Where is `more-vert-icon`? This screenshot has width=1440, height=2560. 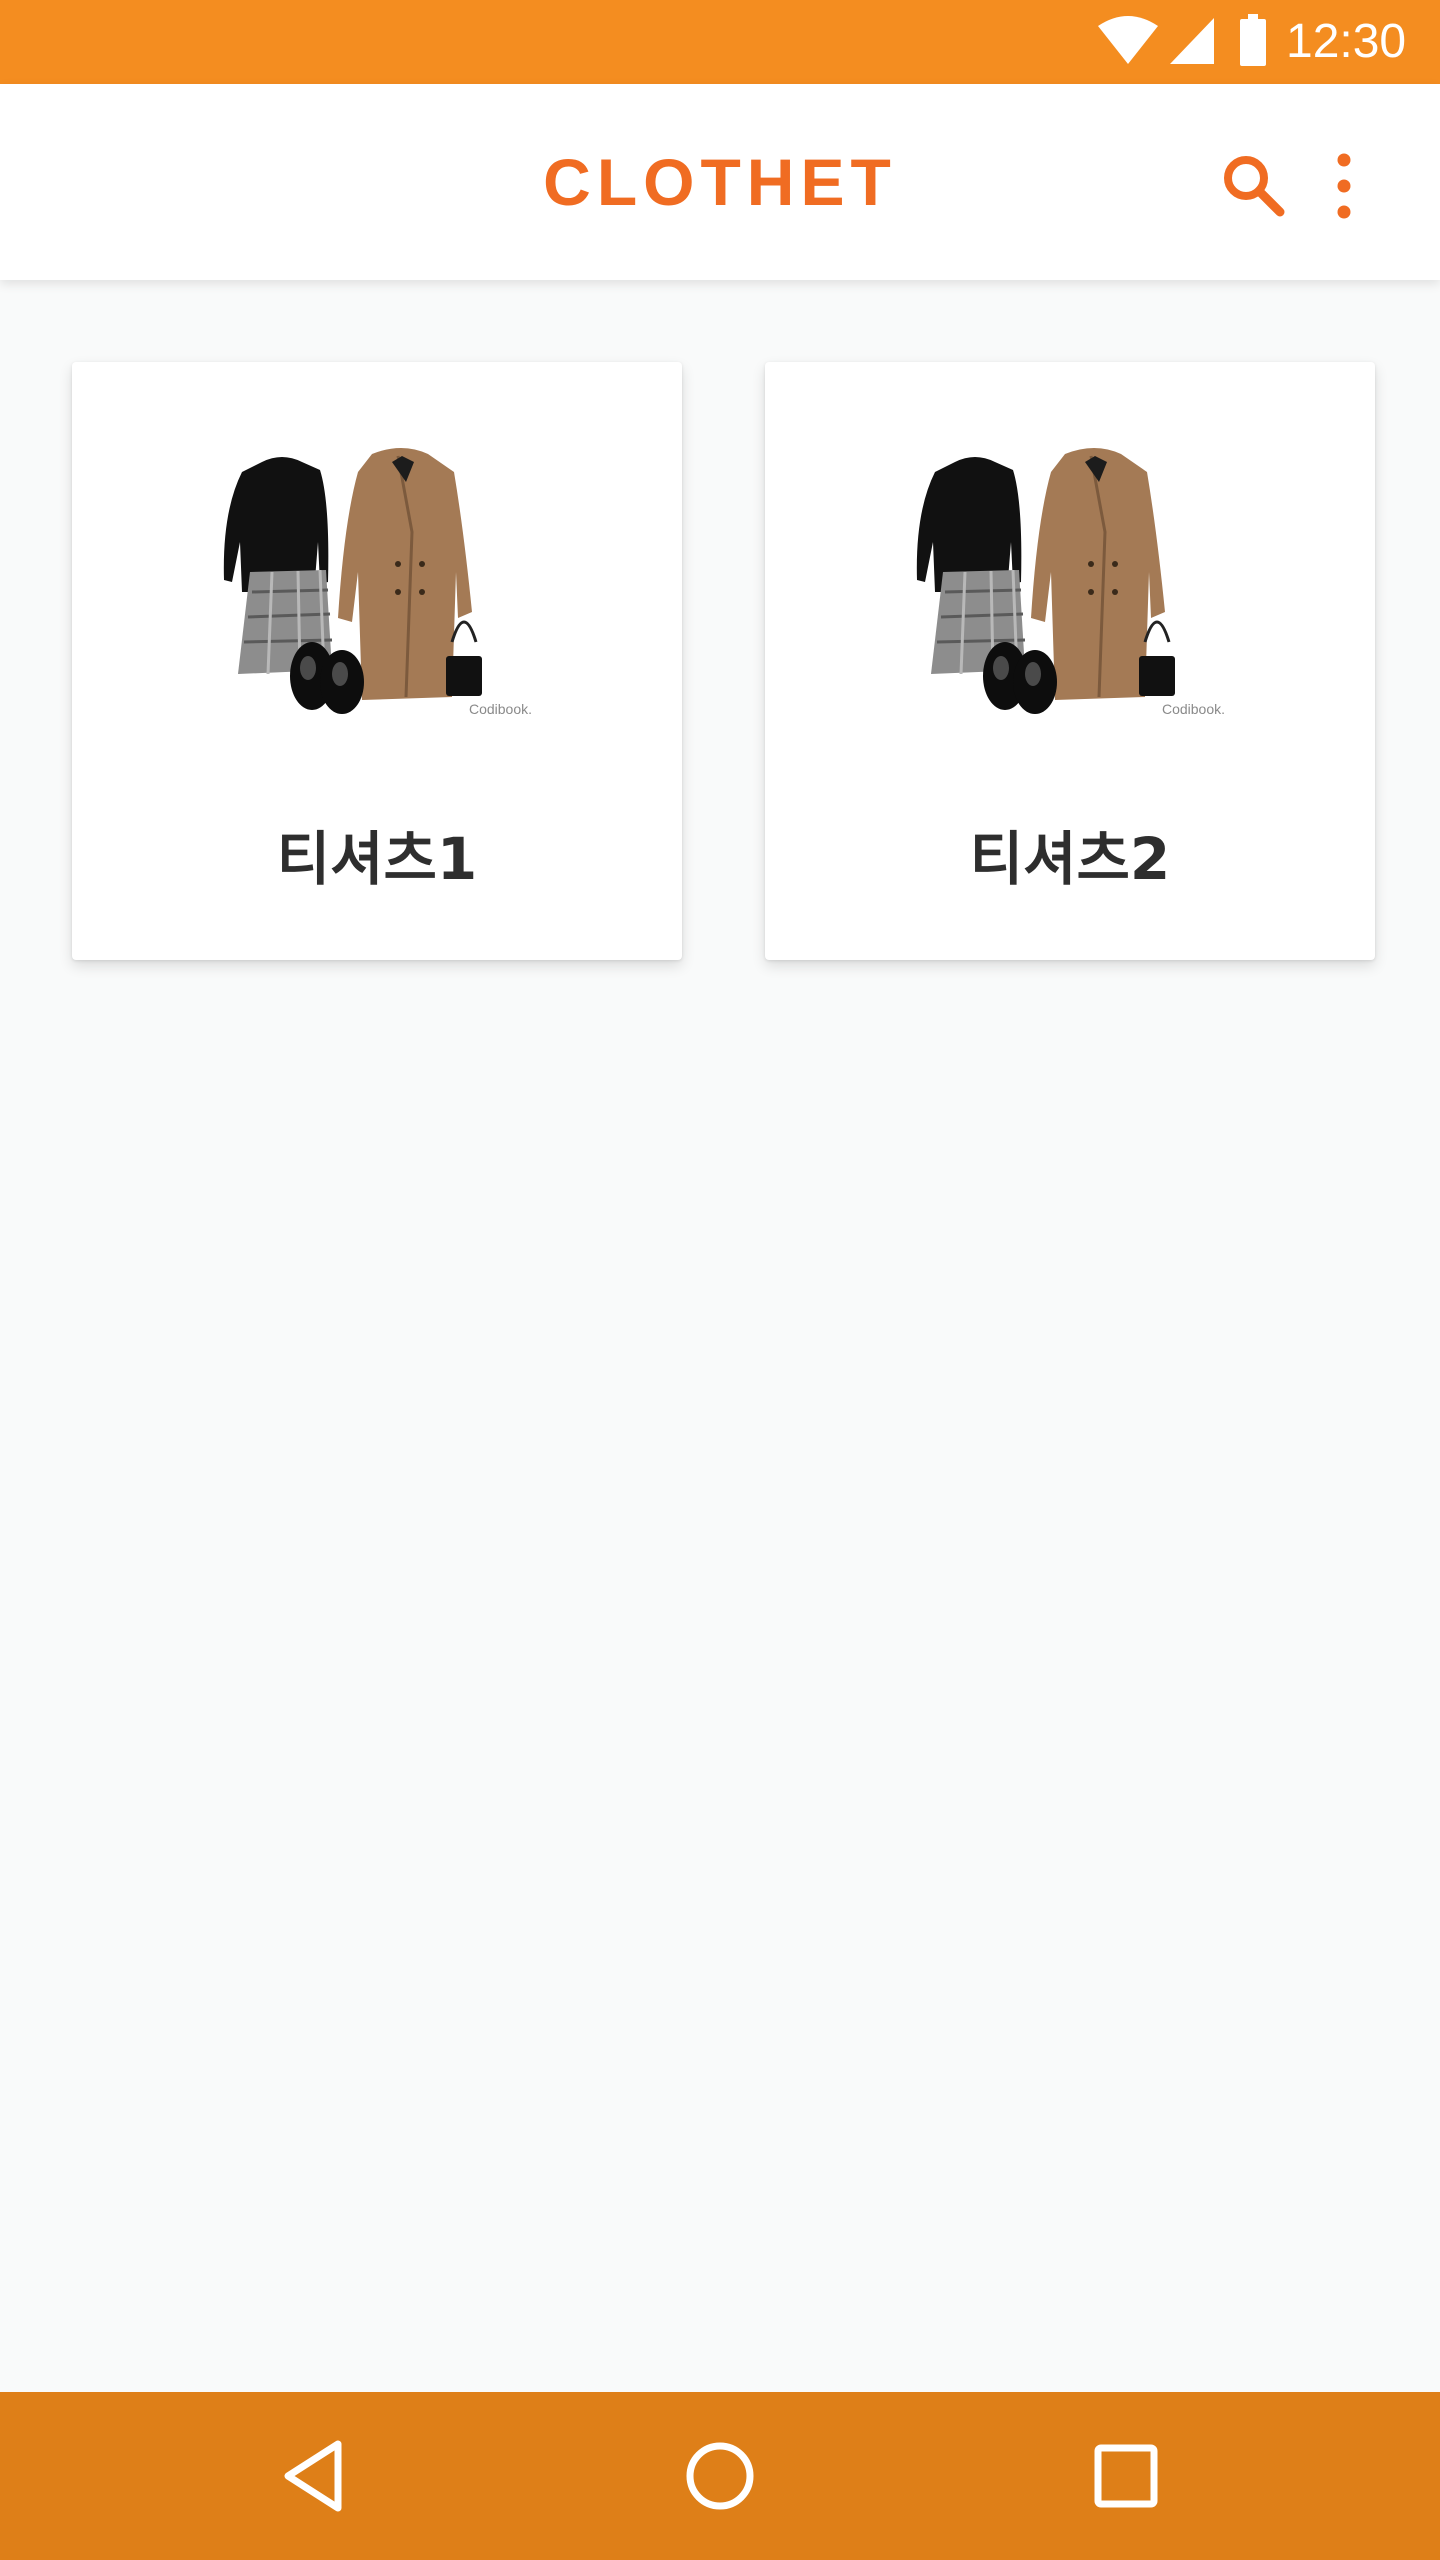
more-vert-icon is located at coordinates (1344, 186).